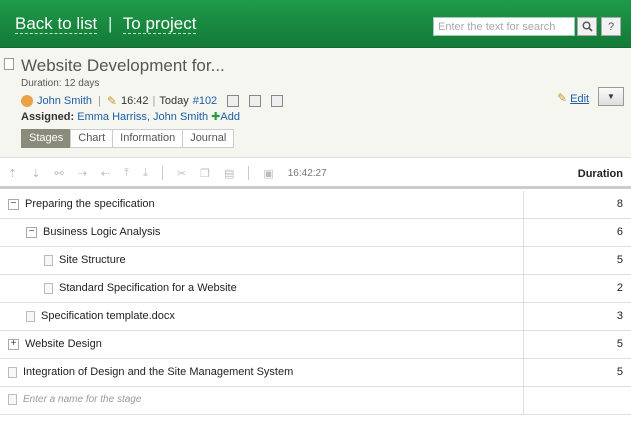  Describe the element at coordinates (148, 138) in the screenshot. I see `tab-information: Information` at that location.